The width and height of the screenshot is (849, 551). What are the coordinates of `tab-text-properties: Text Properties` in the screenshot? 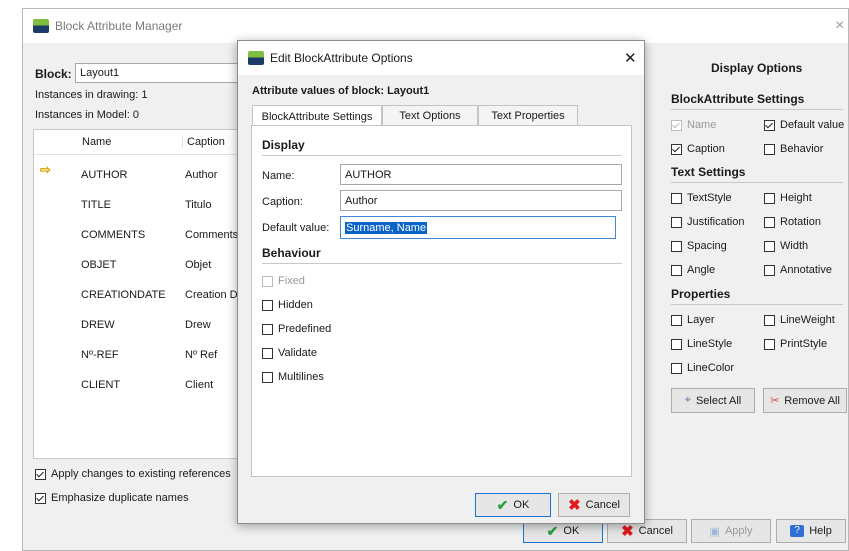 It's located at (528, 115).